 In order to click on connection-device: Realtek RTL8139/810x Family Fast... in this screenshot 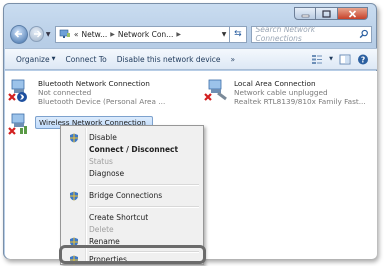, I will do `click(300, 101)`.